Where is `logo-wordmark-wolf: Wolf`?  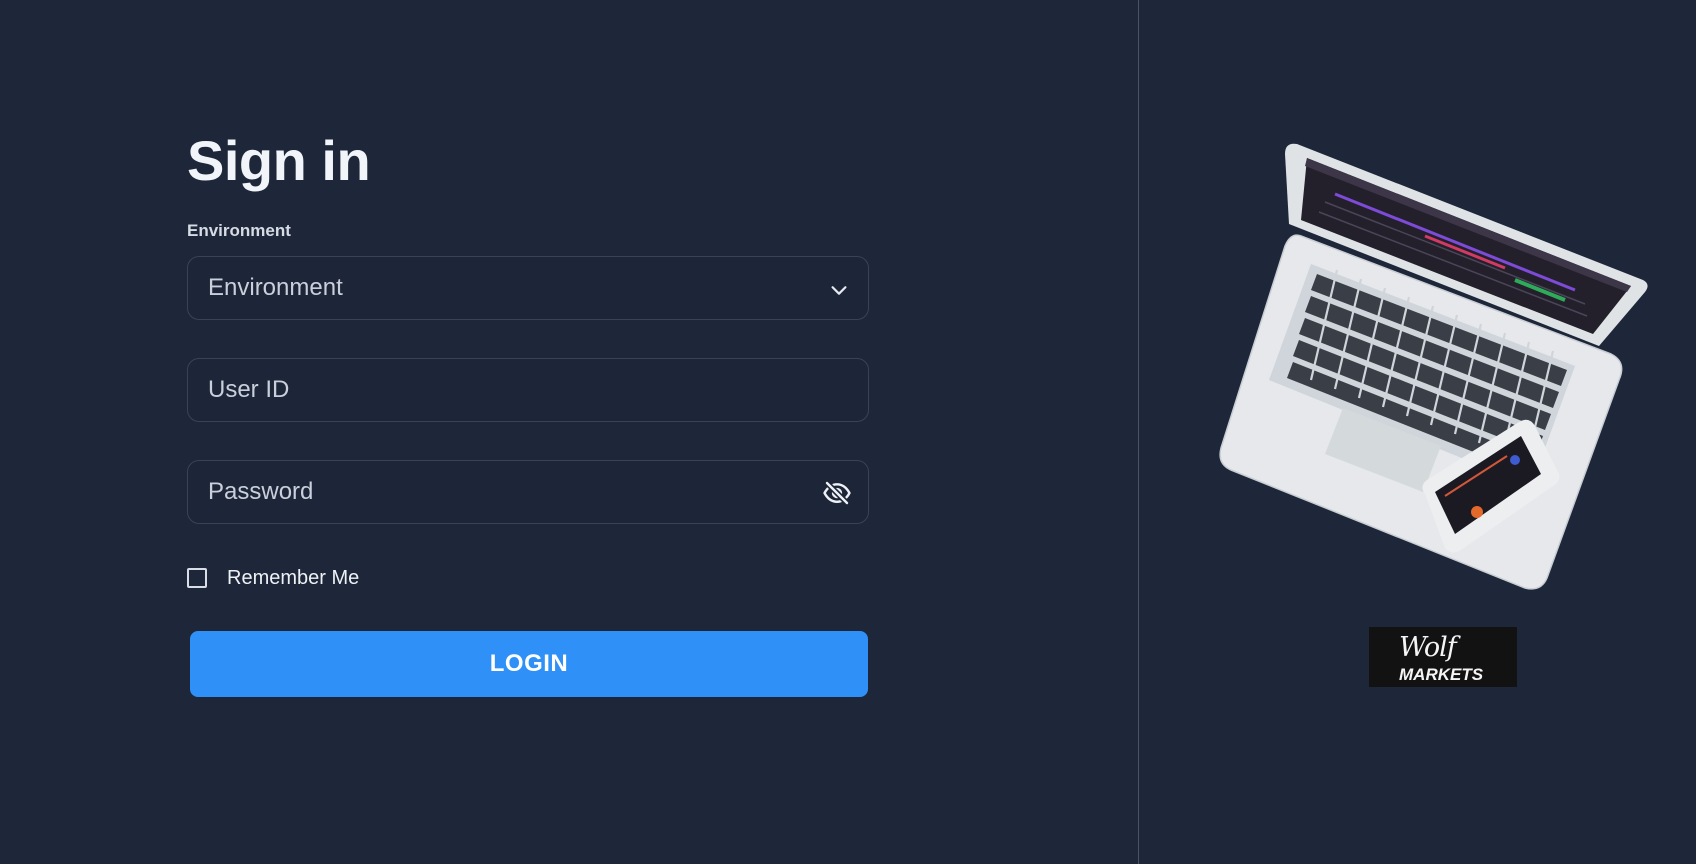 logo-wordmark-wolf: Wolf is located at coordinates (1428, 647).